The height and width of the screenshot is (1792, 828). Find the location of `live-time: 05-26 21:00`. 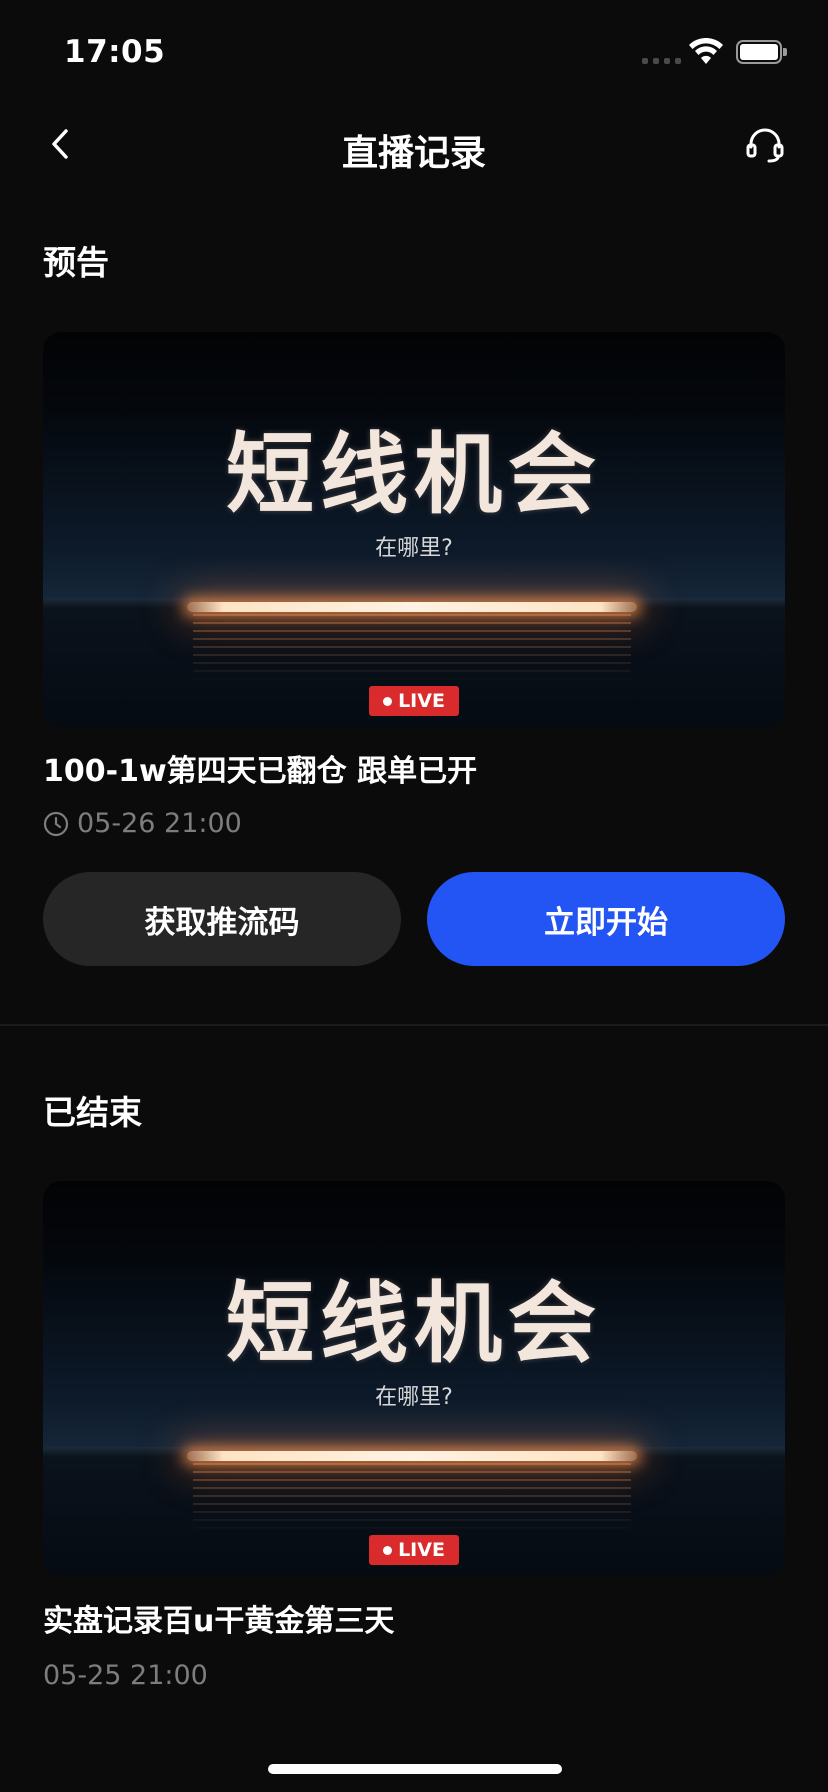

live-time: 05-26 21:00 is located at coordinates (142, 823).